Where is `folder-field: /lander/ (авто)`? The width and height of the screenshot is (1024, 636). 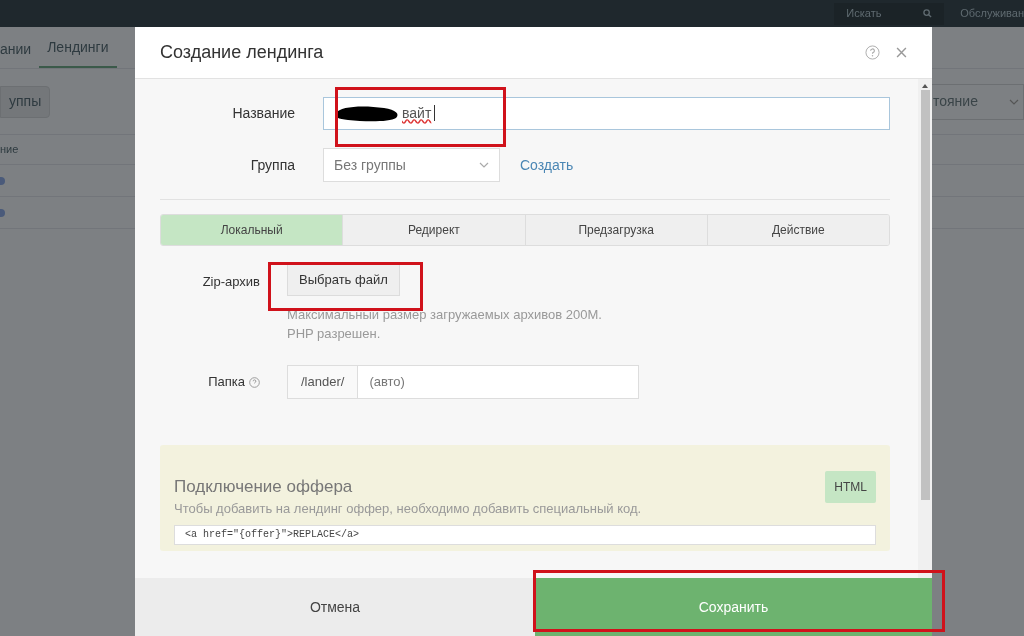 folder-field: /lander/ (авто) is located at coordinates (463, 382).